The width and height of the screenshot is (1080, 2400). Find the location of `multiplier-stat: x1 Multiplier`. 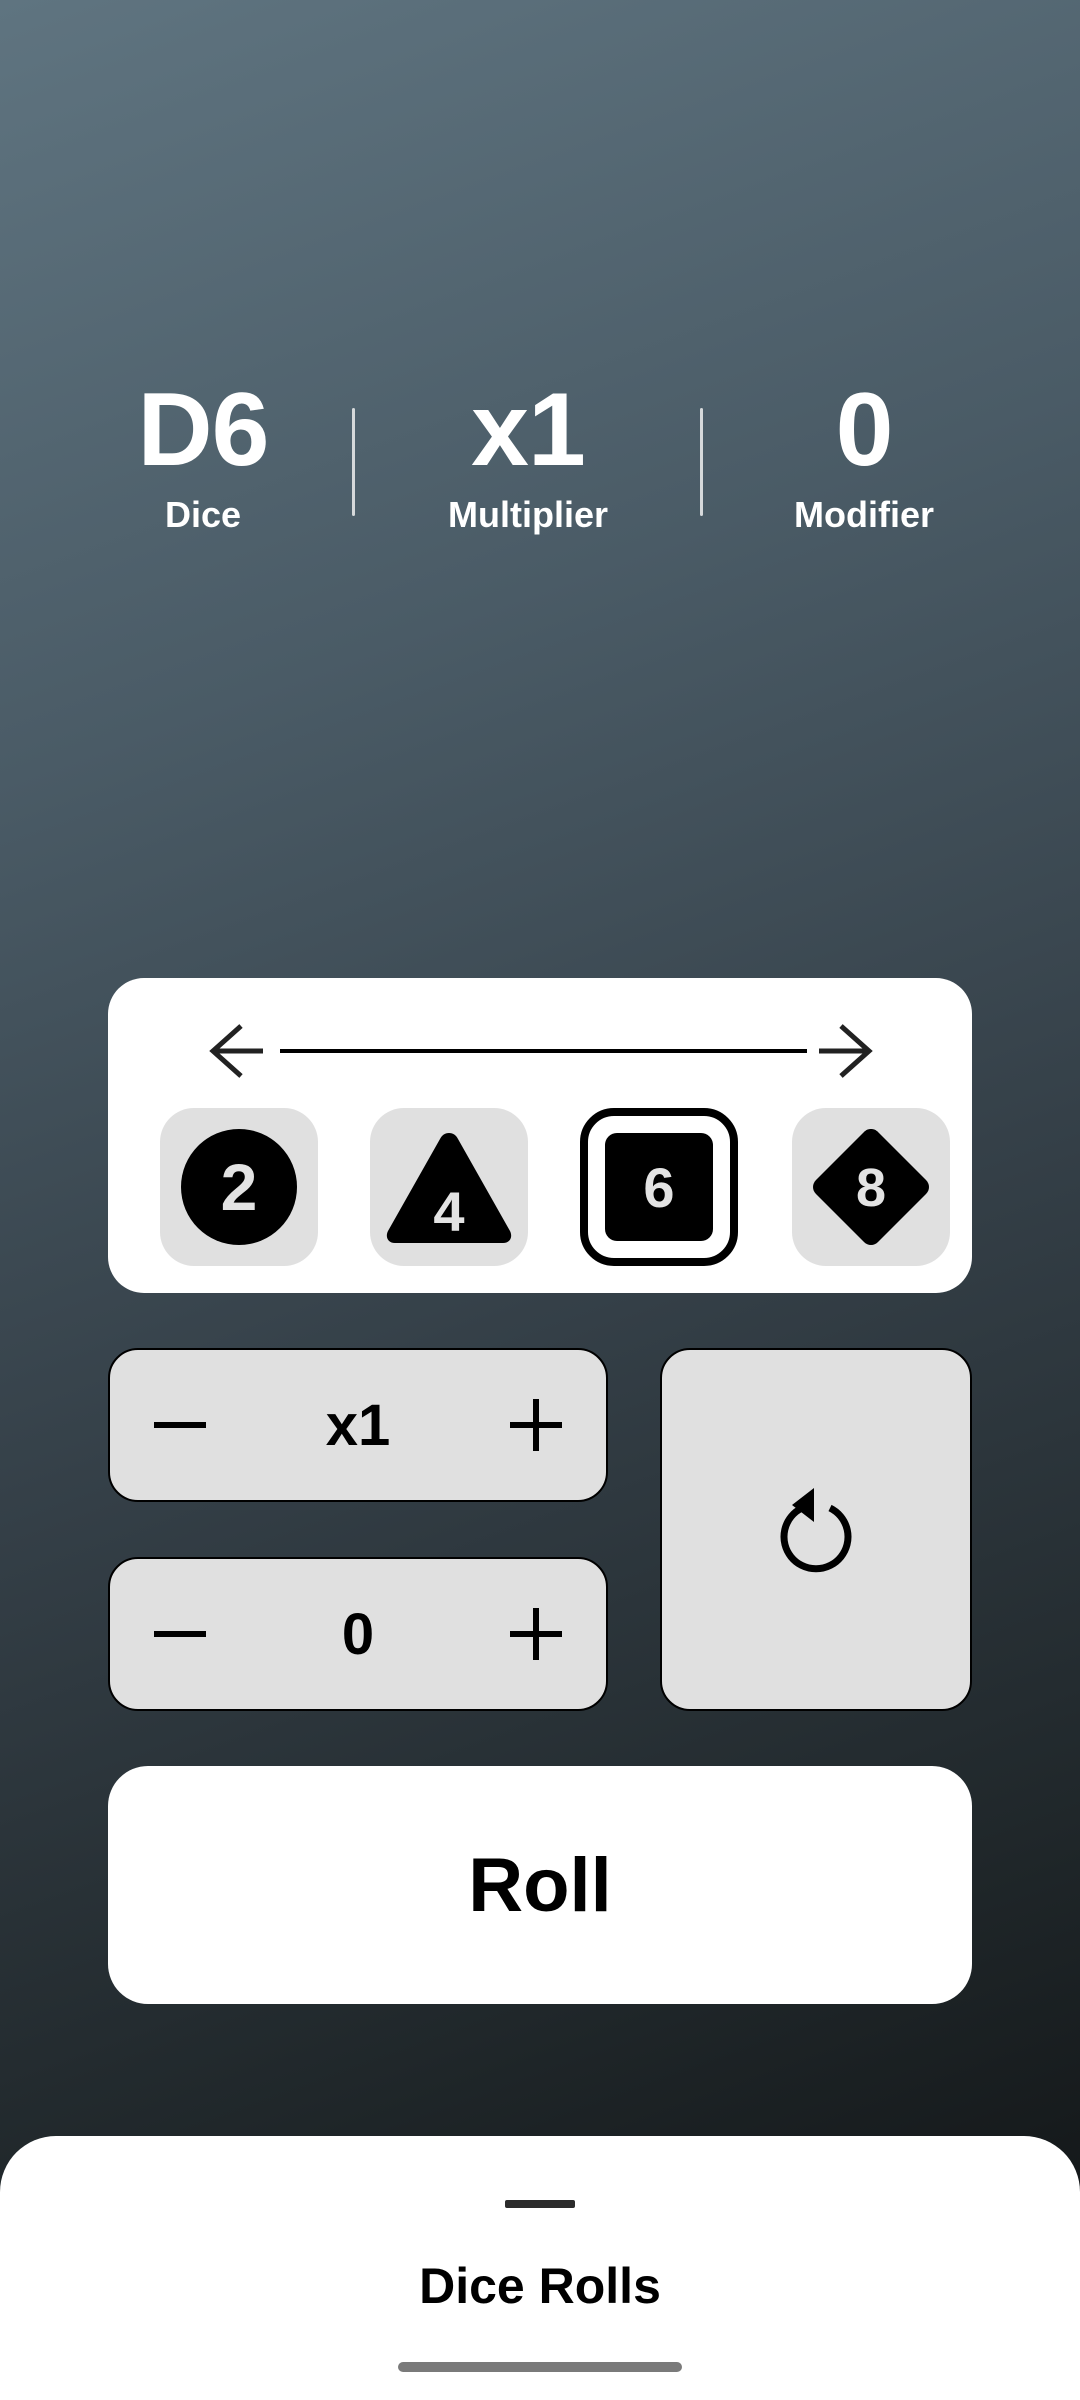

multiplier-stat: x1 Multiplier is located at coordinates (528, 455).